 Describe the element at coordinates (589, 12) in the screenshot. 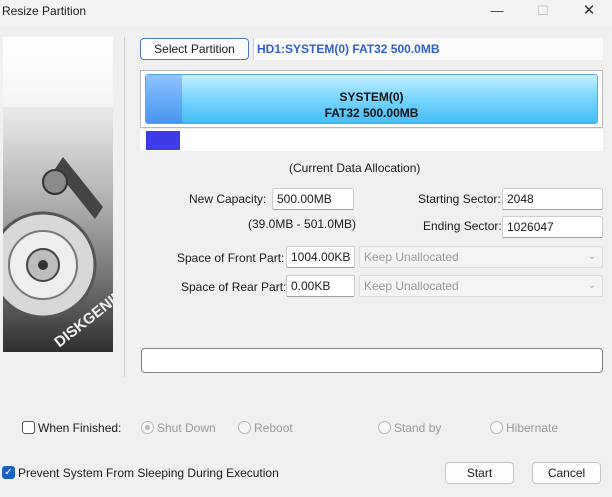

I see `close-button: ✕` at that location.